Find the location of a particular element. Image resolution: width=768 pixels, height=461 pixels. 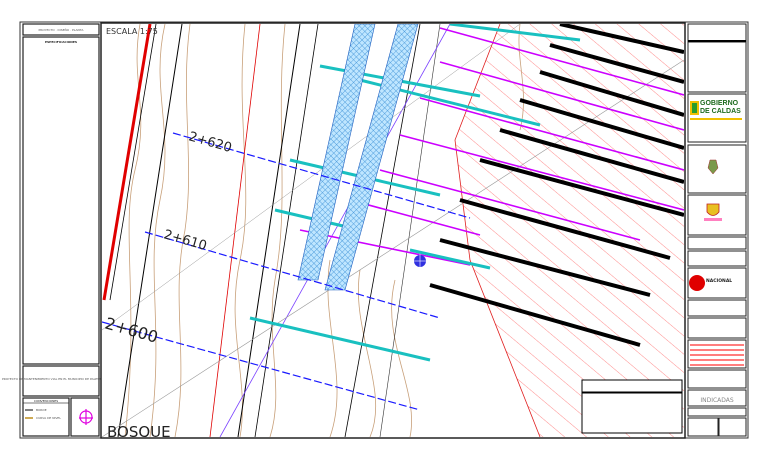

legend-label: BORDE is located at coordinates (41, 410).